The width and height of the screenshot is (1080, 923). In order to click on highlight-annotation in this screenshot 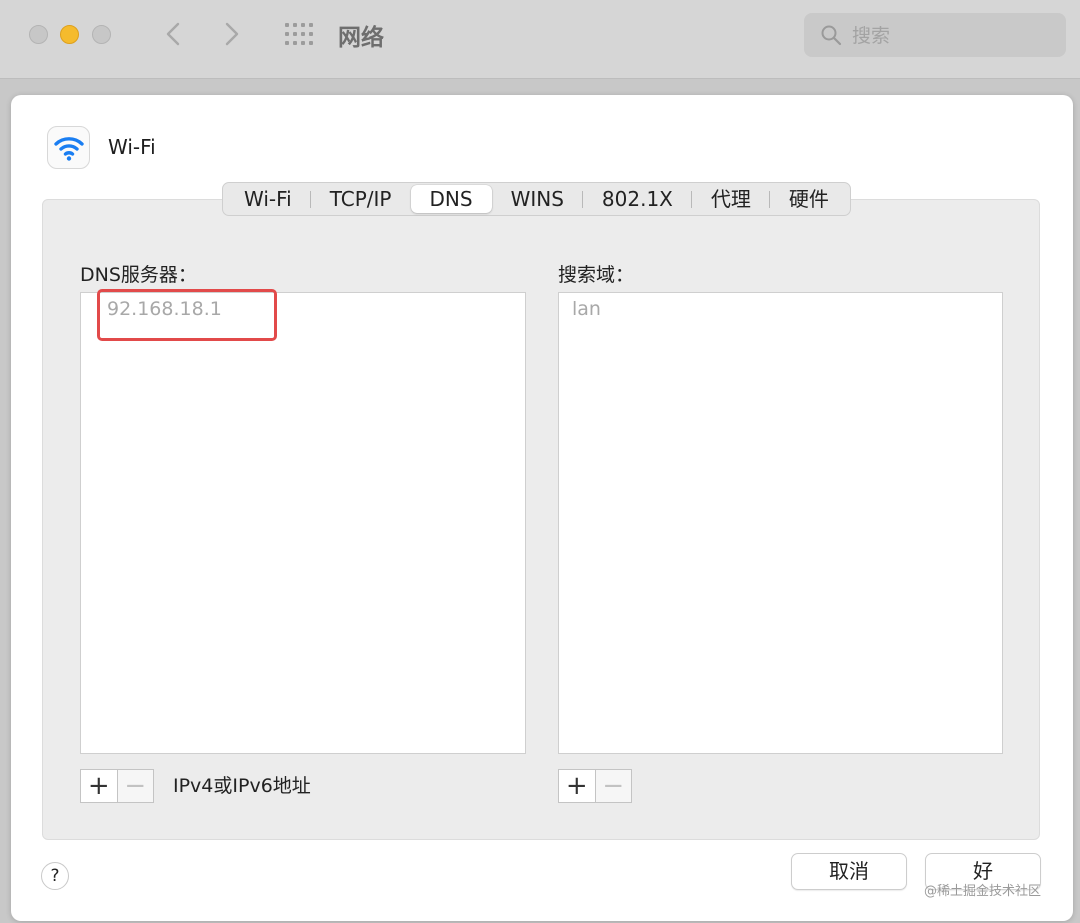, I will do `click(187, 315)`.